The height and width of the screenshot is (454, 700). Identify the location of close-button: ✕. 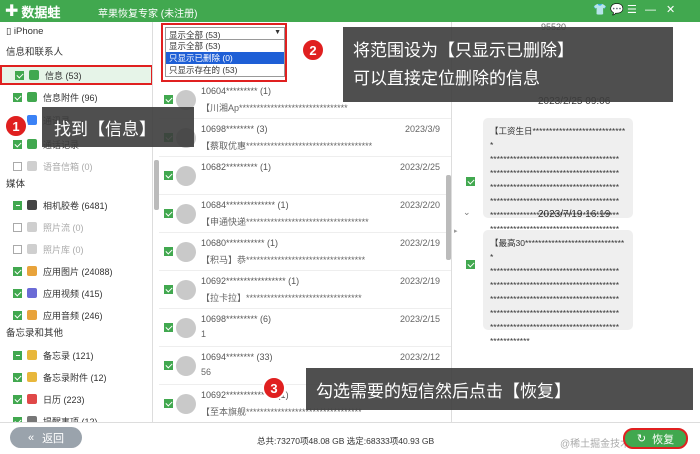
(670, 10).